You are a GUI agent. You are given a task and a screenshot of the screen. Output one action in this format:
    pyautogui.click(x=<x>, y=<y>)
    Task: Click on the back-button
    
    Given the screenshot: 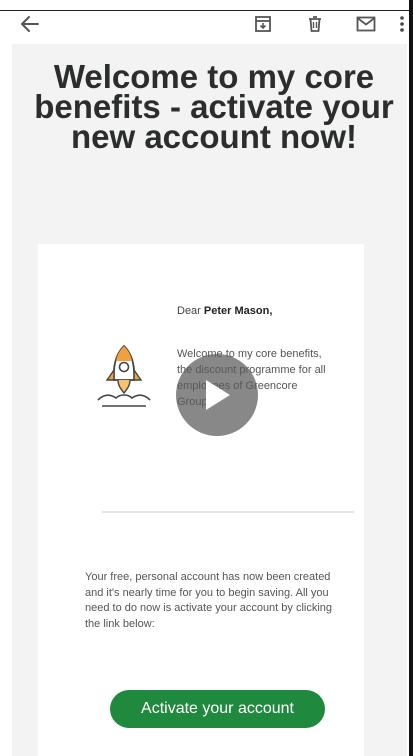 What is the action you would take?
    pyautogui.click(x=30, y=24)
    